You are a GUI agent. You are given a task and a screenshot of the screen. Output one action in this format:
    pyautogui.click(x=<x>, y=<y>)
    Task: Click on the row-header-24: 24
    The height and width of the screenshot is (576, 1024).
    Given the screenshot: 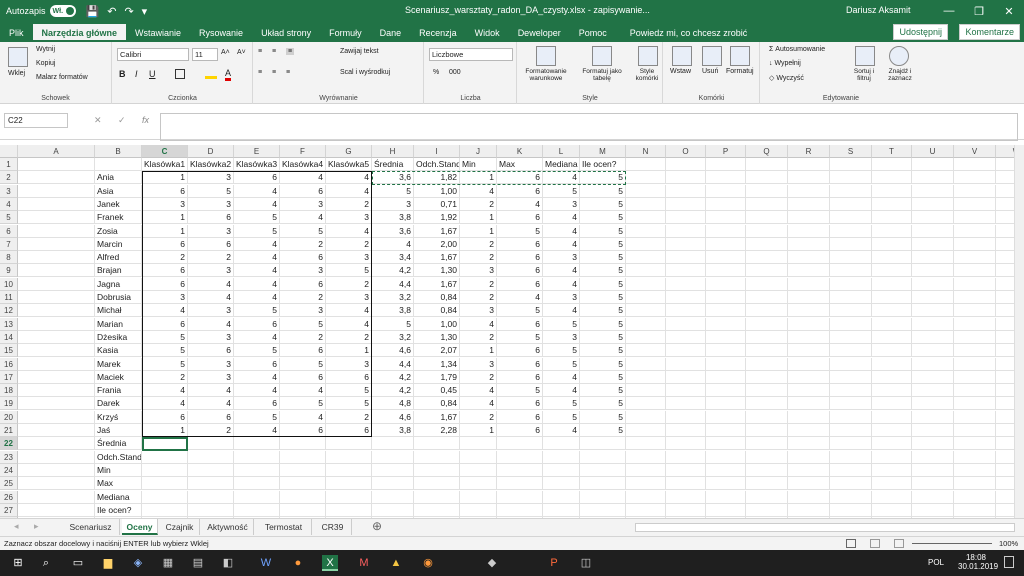 What is the action you would take?
    pyautogui.click(x=9, y=470)
    